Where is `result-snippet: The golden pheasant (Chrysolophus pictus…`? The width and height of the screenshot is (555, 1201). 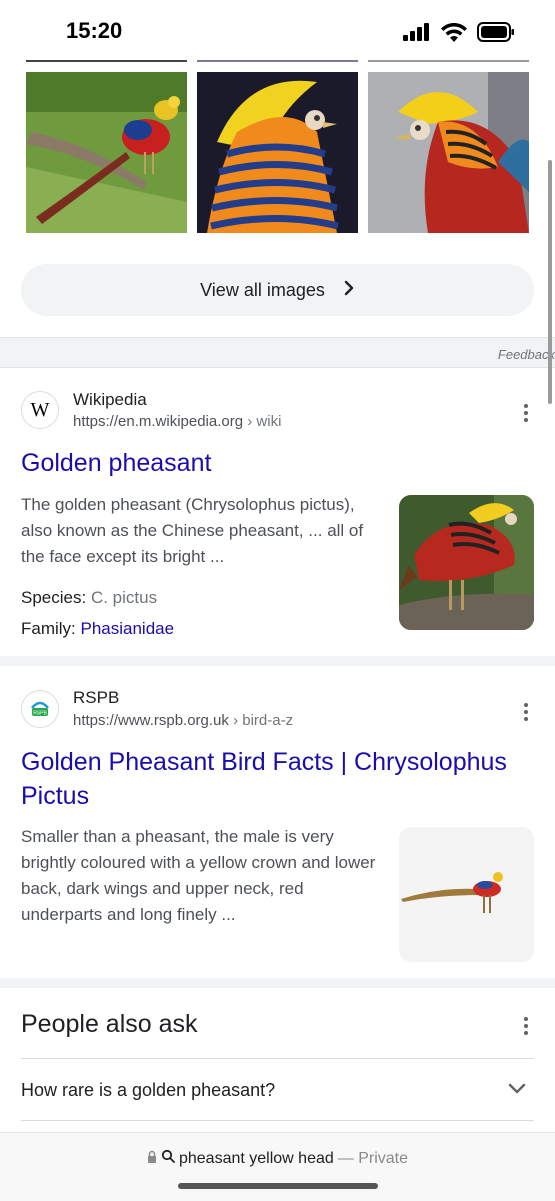
result-snippet: The golden pheasant (Chrysolophus pictus… is located at coordinates (192, 530).